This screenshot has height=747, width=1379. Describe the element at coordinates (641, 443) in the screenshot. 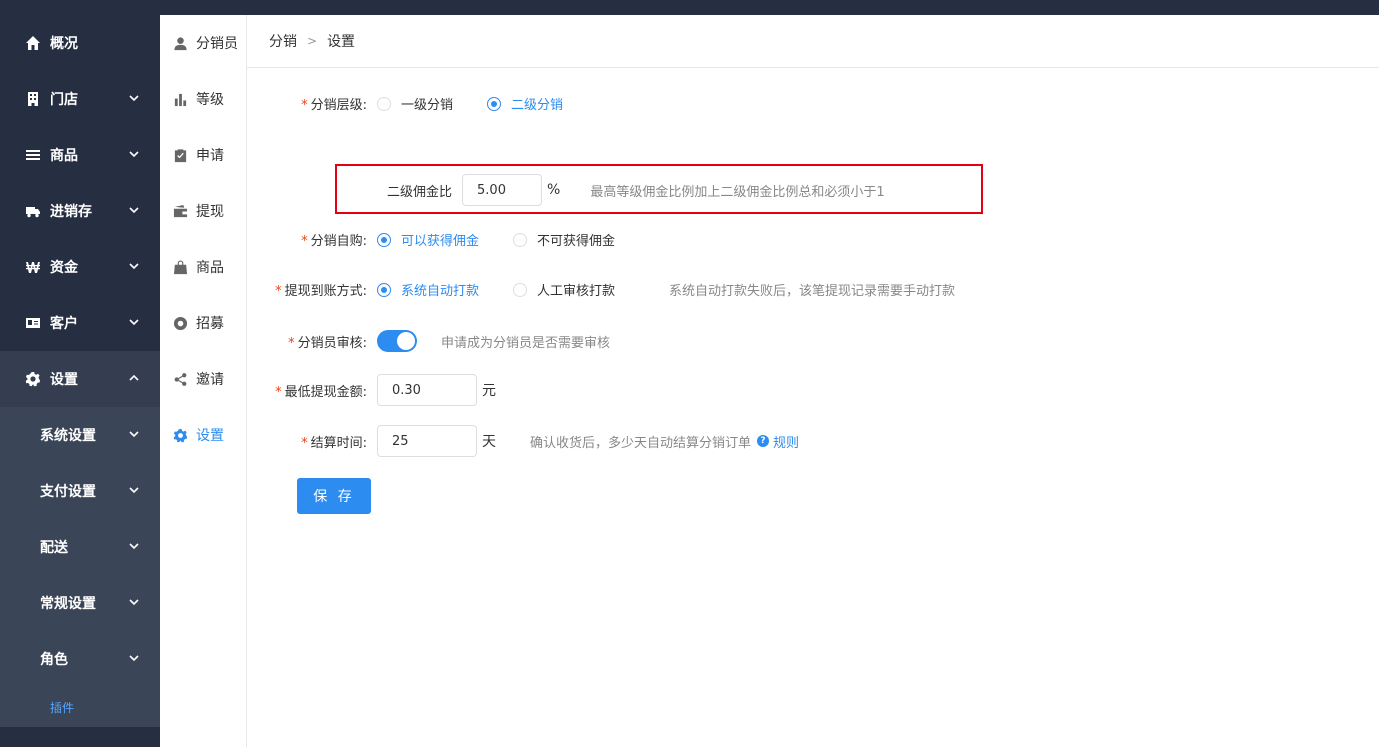

I see `settle-time-hint: 确认收货后，多少天自动结算分销订单` at that location.